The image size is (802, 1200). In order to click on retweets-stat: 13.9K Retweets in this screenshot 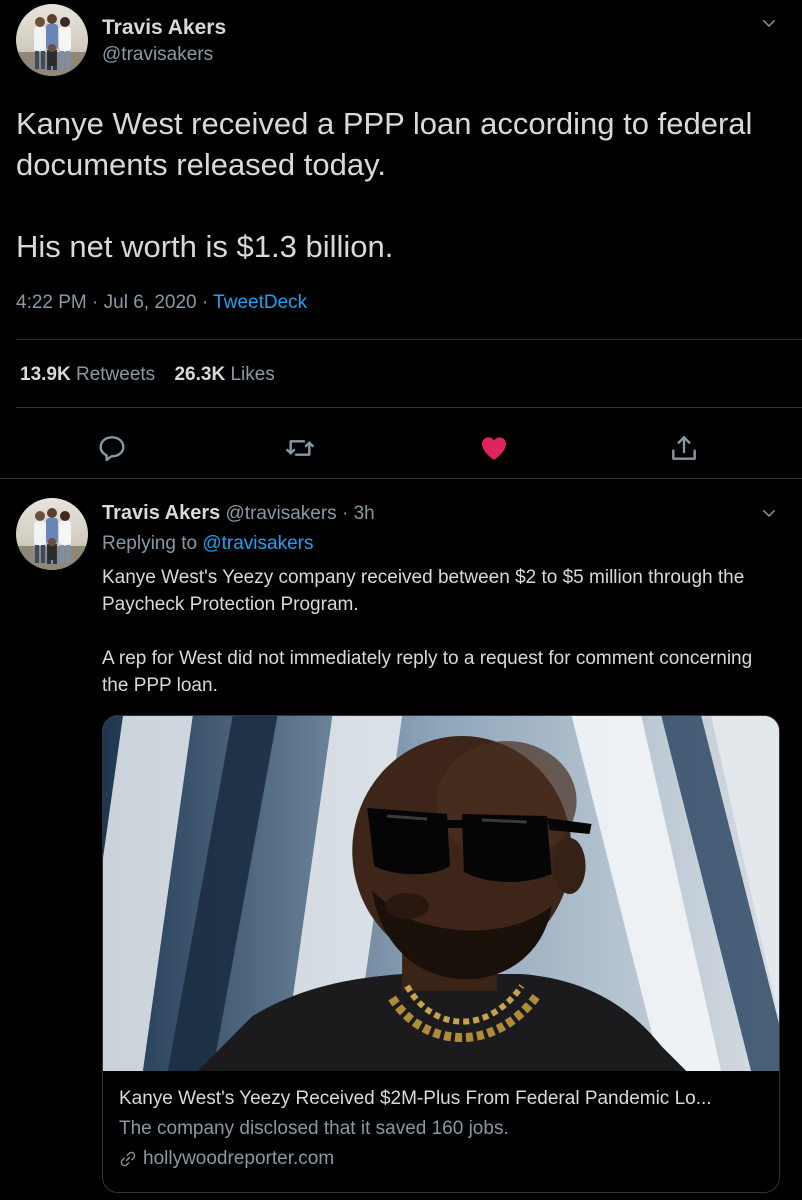, I will do `click(90, 374)`.